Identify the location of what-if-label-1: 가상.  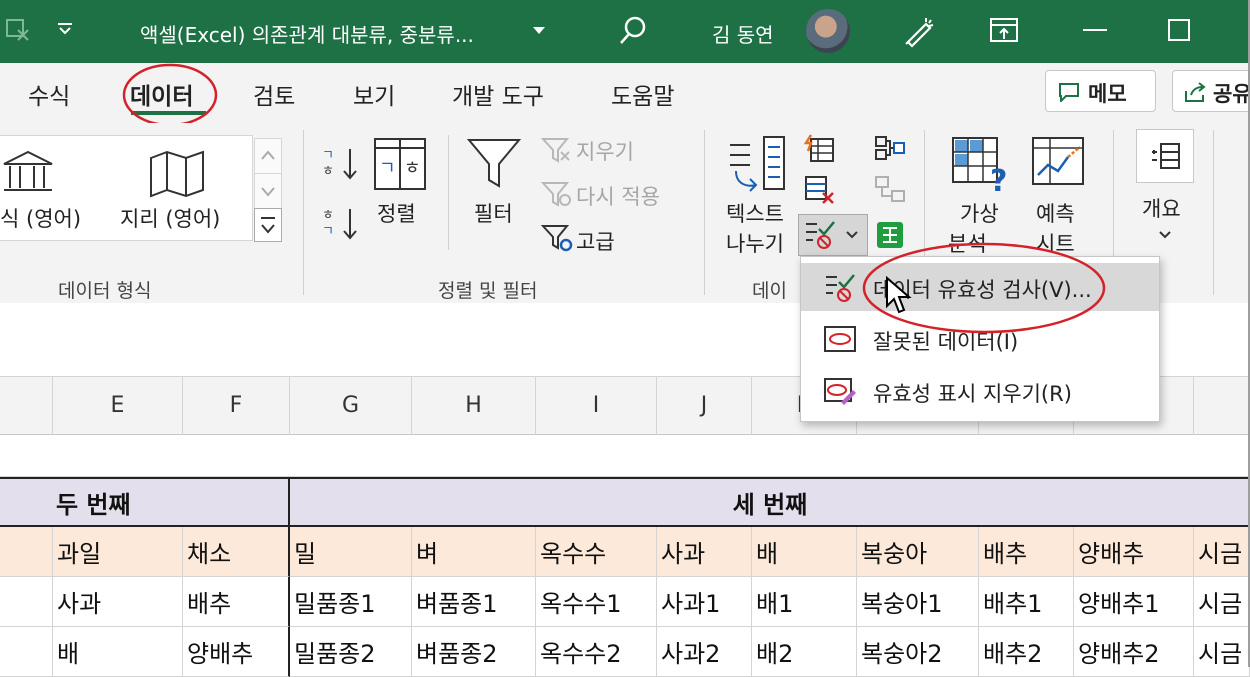
(979, 213).